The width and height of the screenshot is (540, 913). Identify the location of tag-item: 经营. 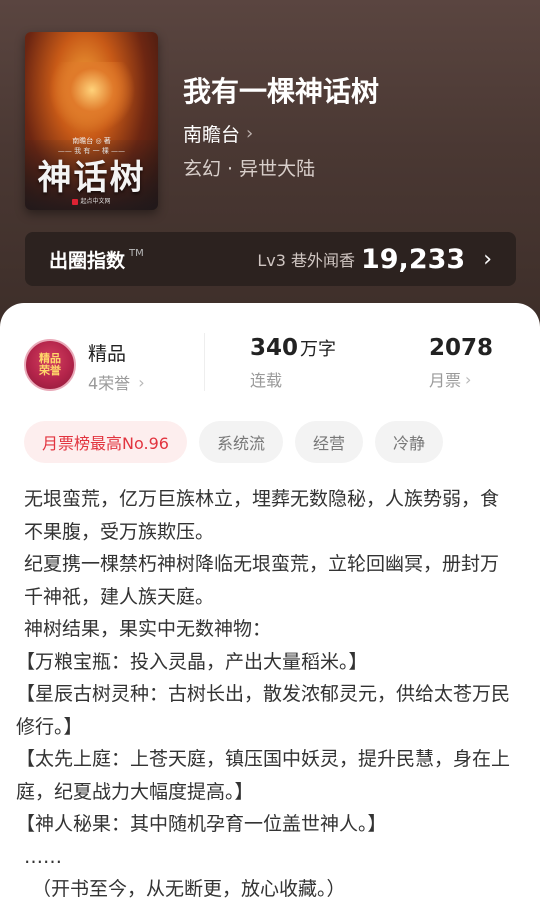
(328, 442).